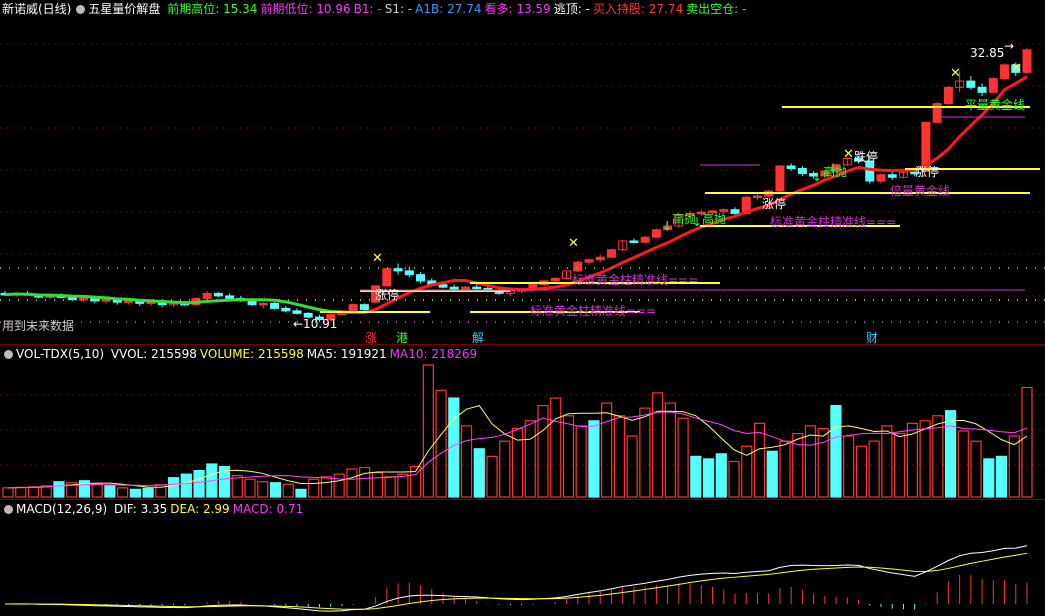  I want to click on ma-line-green, so click(173, 303).